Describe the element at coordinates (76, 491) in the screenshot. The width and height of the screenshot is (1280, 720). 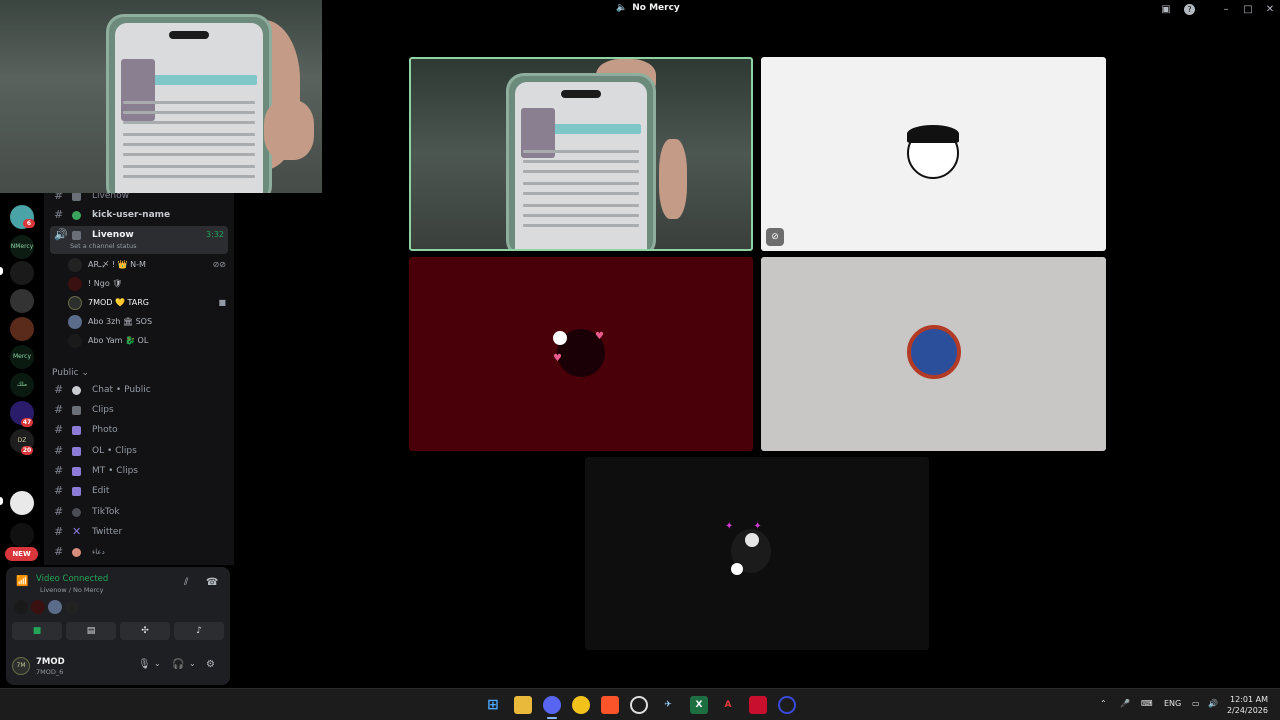
I see `film-icon` at that location.